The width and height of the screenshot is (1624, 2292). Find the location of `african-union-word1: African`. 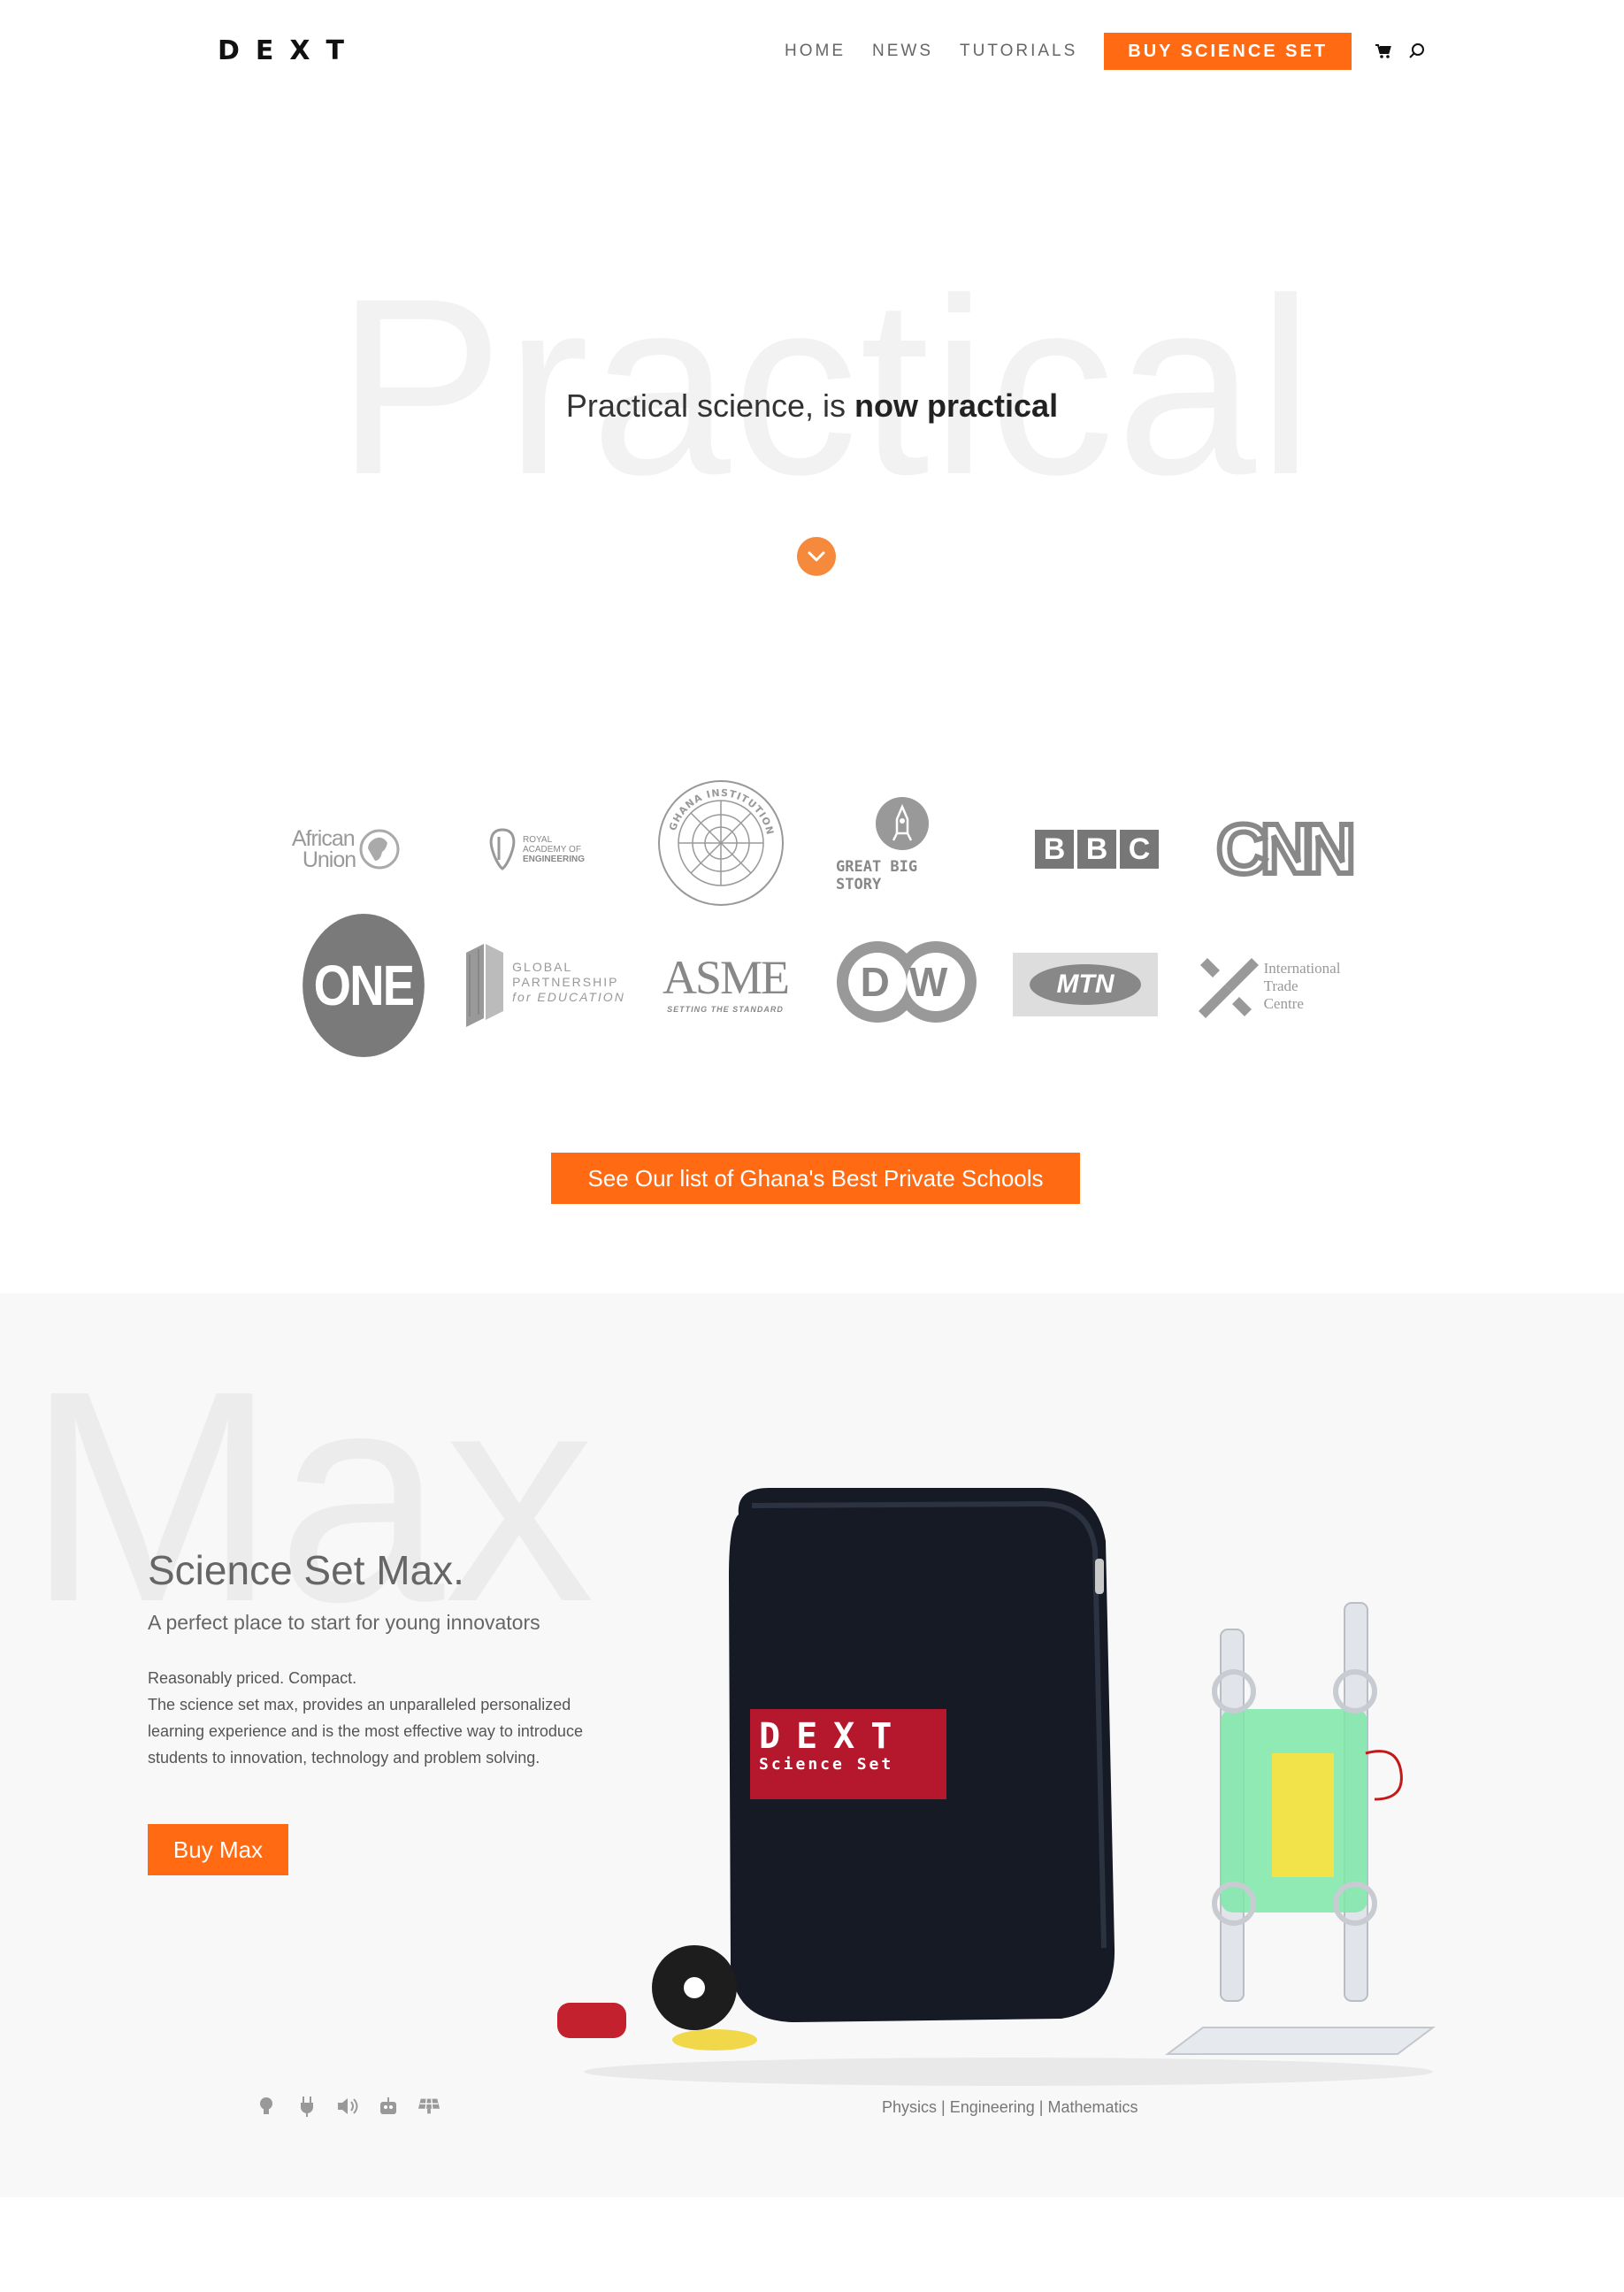

african-union-word1: African is located at coordinates (323, 838).